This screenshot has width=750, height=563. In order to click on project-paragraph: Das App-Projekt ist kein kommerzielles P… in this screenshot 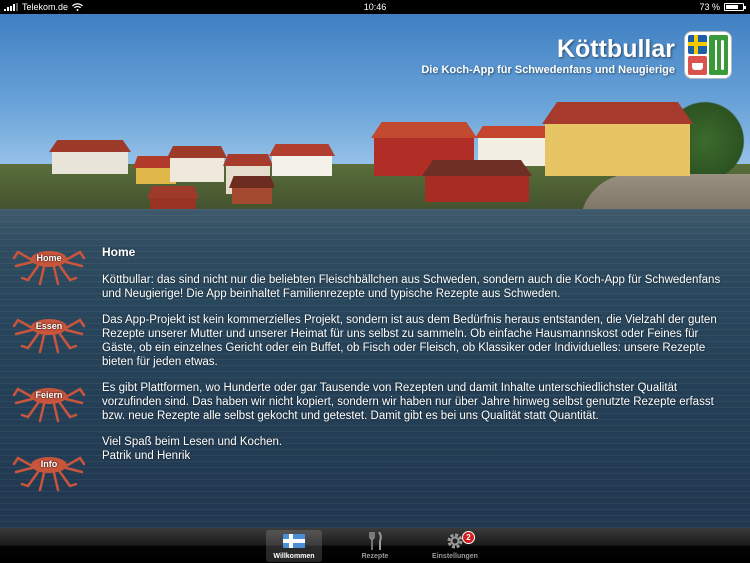, I will do `click(409, 341)`.